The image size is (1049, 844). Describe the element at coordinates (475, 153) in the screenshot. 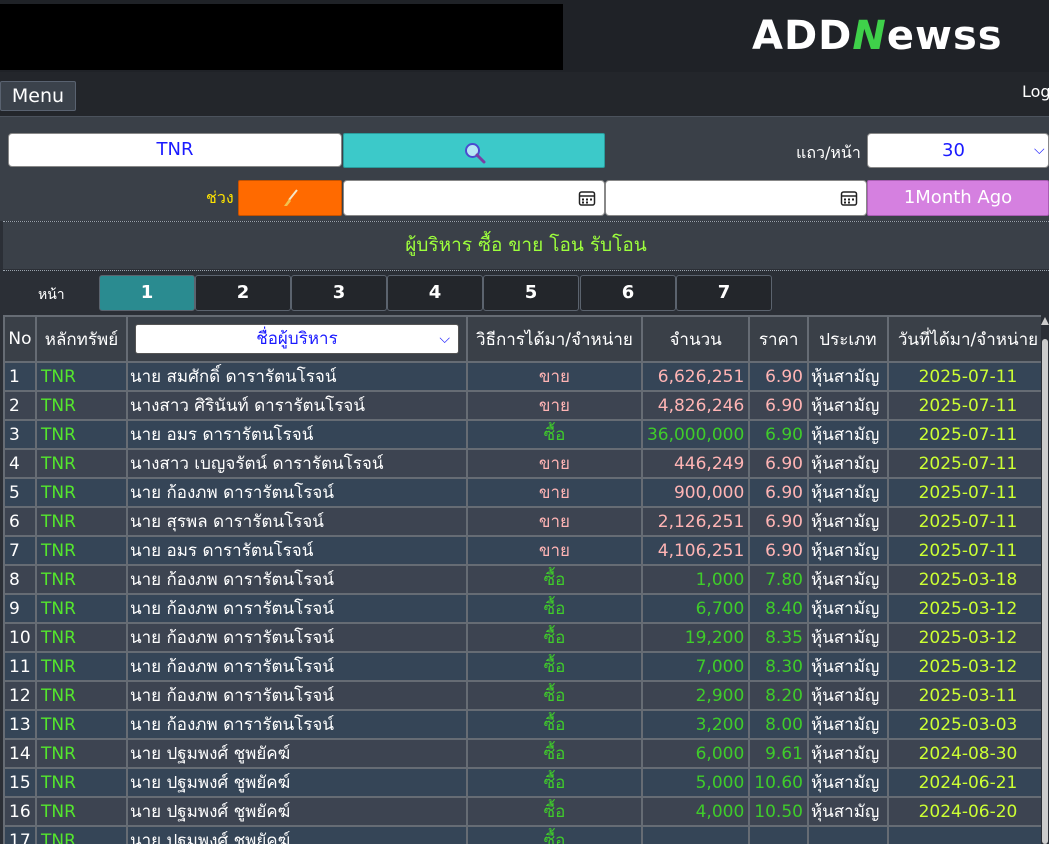

I see `search-icon` at that location.